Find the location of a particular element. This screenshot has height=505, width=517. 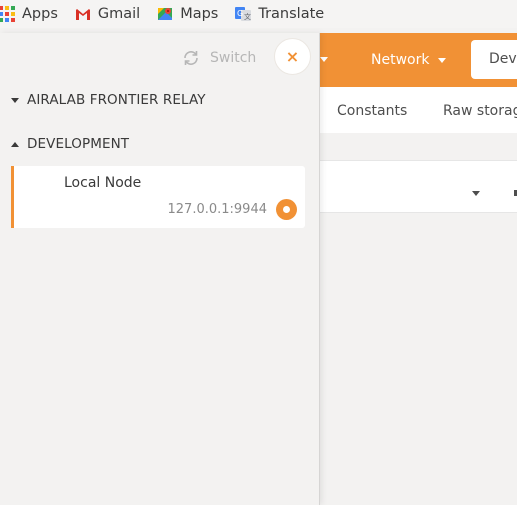

svg-text: G is located at coordinates (240, 13).